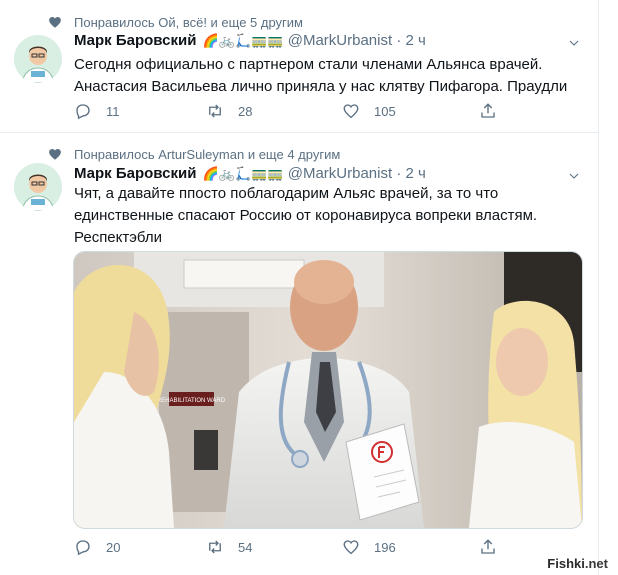 Image resolution: width=618 pixels, height=575 pixels. I want to click on social-context: Понравилось ArturSuleyman и еще 4 другим, so click(207, 154).